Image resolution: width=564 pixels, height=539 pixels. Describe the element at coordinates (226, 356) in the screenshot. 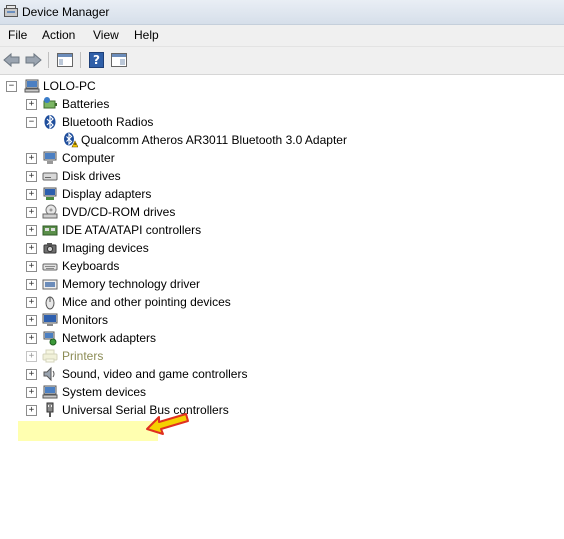

I see `tree-item: + Printers` at that location.